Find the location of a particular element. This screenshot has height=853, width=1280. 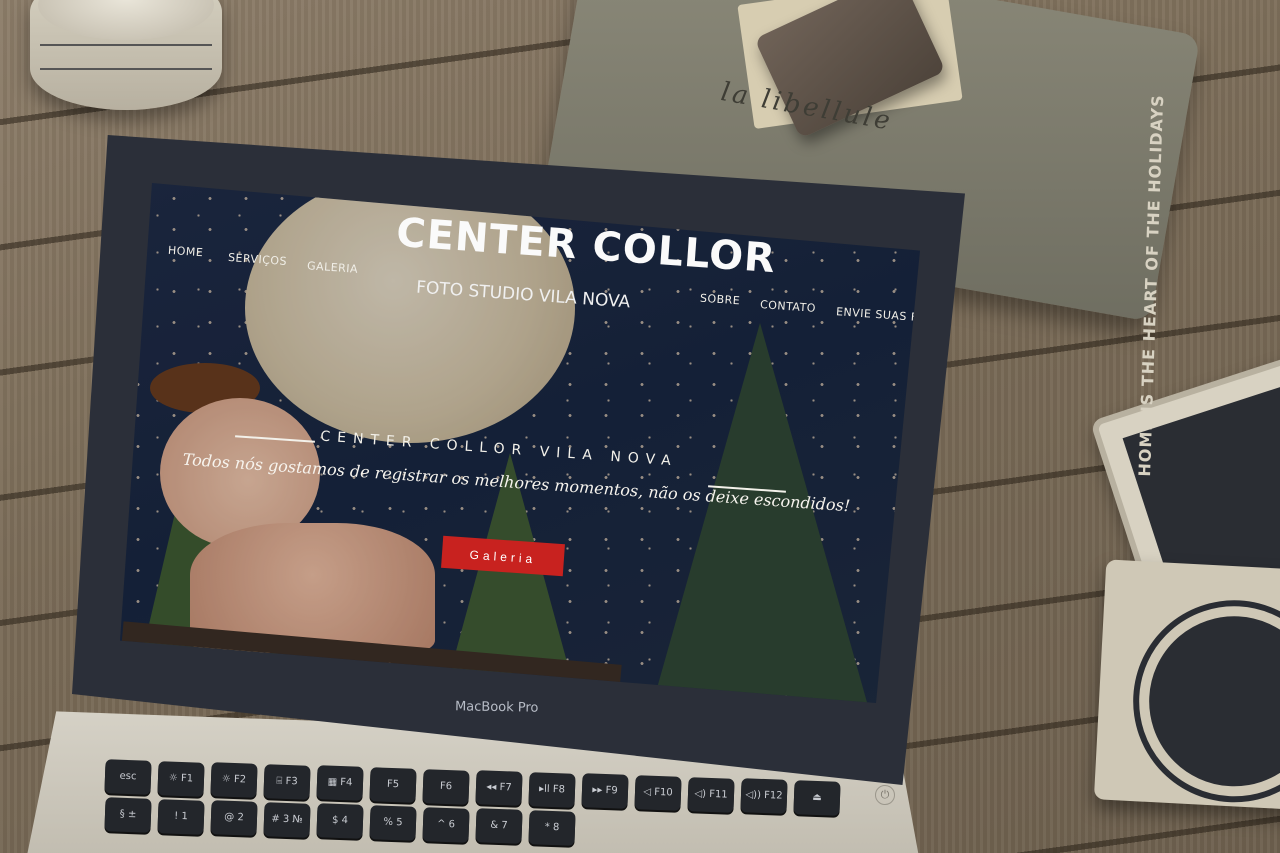

key: % 5 is located at coordinates (393, 823).